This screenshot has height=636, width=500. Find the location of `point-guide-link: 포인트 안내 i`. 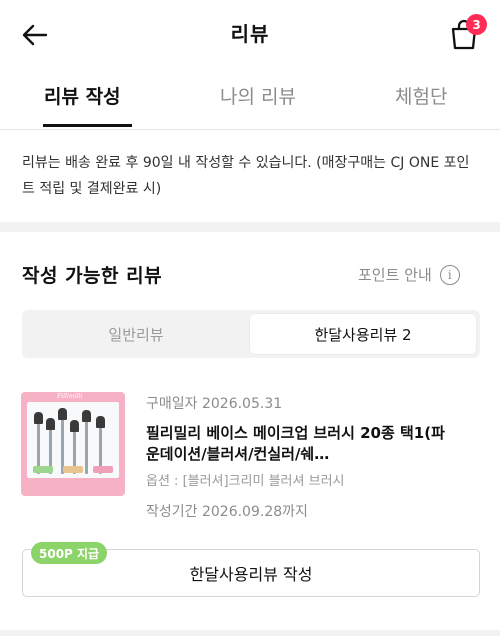

point-guide-link: 포인트 안내 i is located at coordinates (409, 274).